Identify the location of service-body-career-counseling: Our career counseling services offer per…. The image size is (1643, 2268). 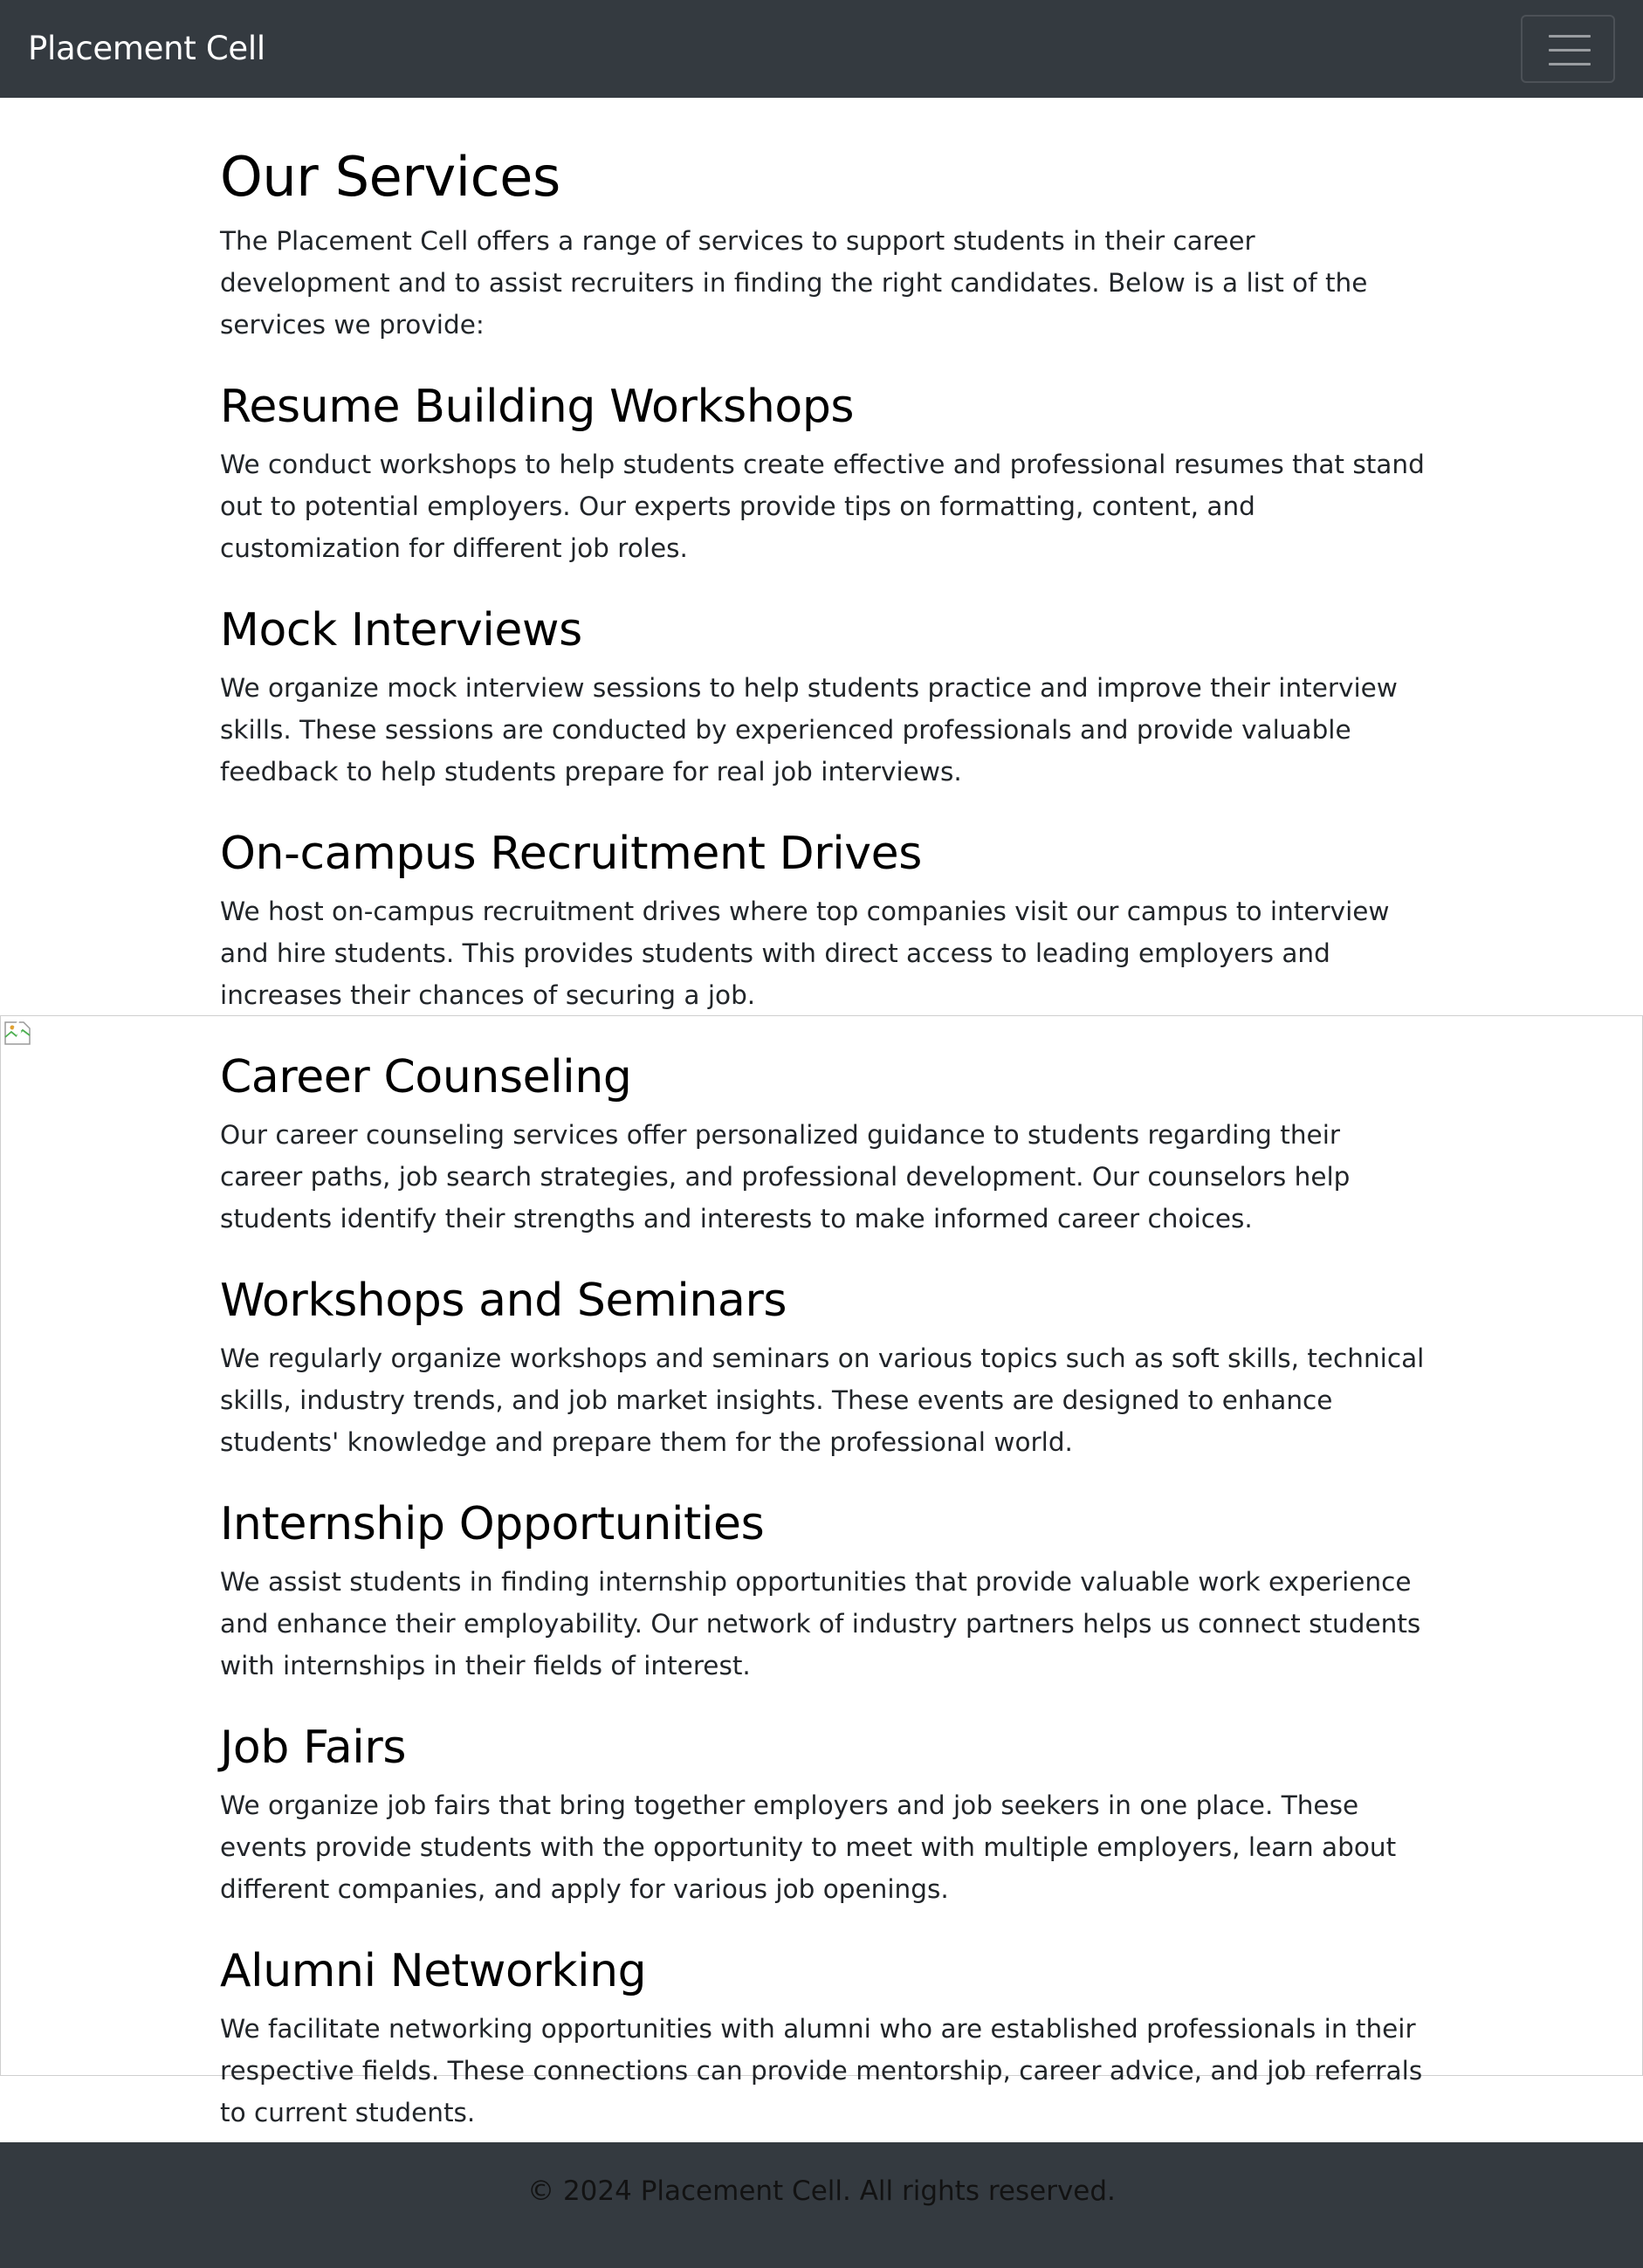
(785, 1177).